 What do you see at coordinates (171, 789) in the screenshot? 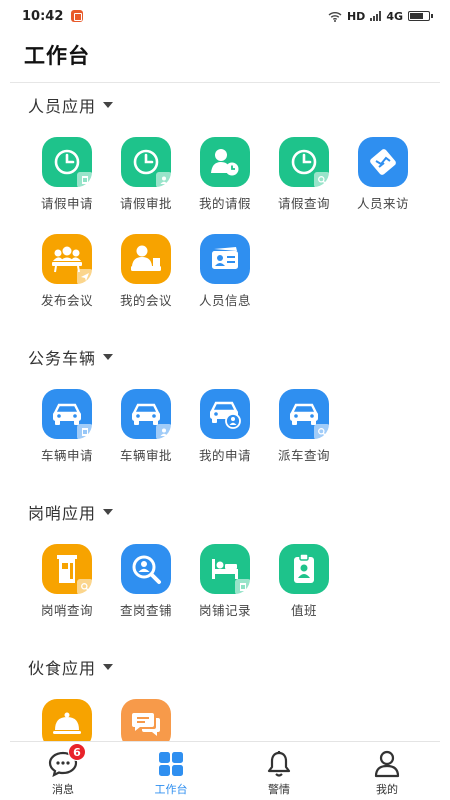
I see `tab-label: 工作台` at bounding box center [171, 789].